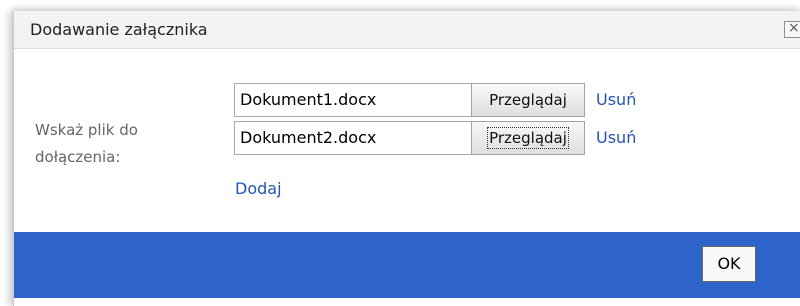  I want to click on file-input: Dokument1.docx, so click(353, 100).